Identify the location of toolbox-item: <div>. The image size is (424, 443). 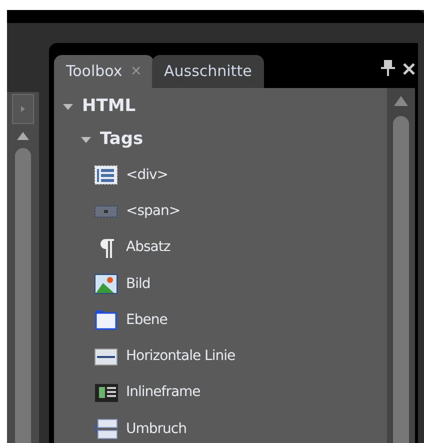
(147, 175).